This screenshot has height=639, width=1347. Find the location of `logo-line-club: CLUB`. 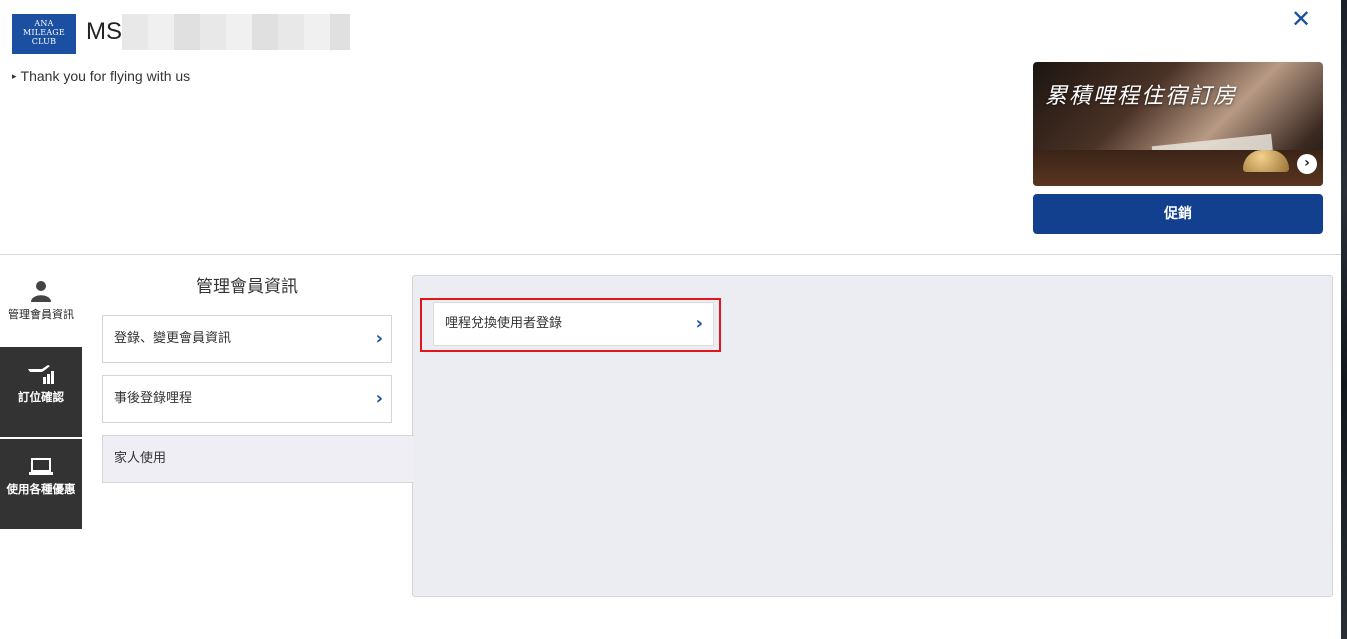

logo-line-club: CLUB is located at coordinates (44, 41).